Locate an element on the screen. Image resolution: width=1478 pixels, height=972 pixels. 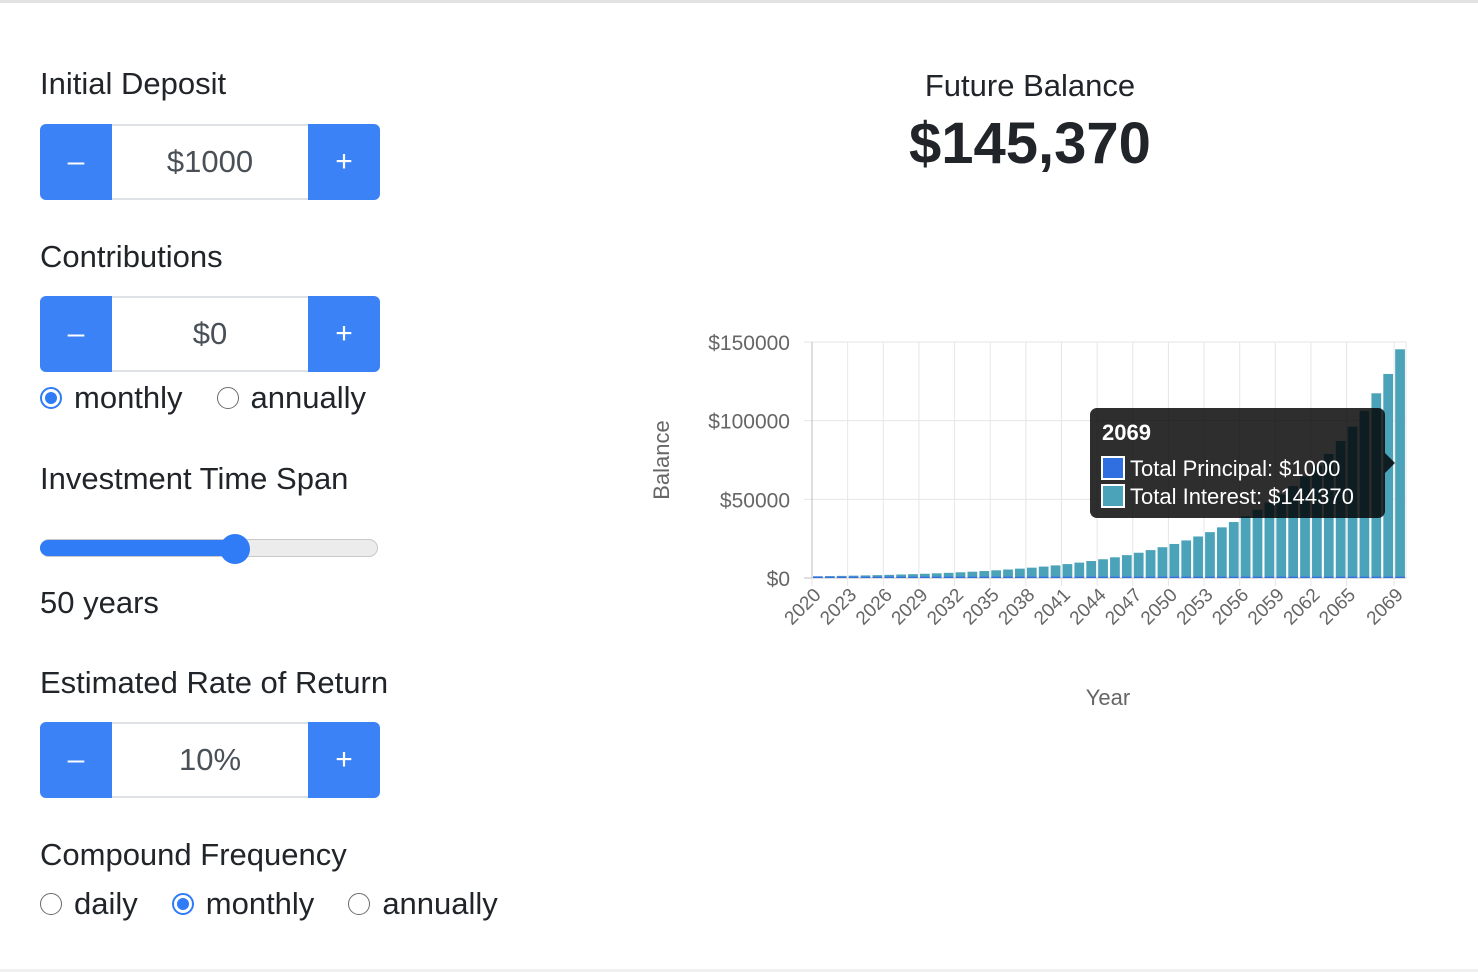
contributions-stepper: – $0 + is located at coordinates (210, 334).